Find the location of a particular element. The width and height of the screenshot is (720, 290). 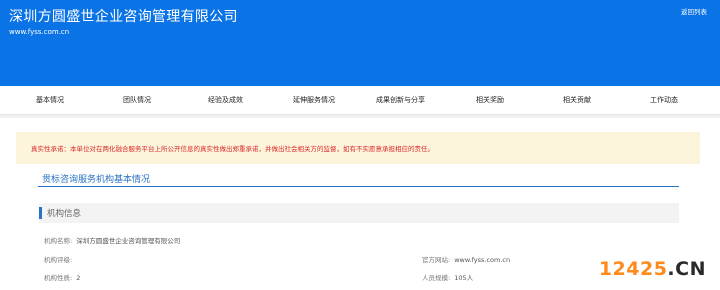

info-nature: 机构性质: 2 is located at coordinates (62, 277).